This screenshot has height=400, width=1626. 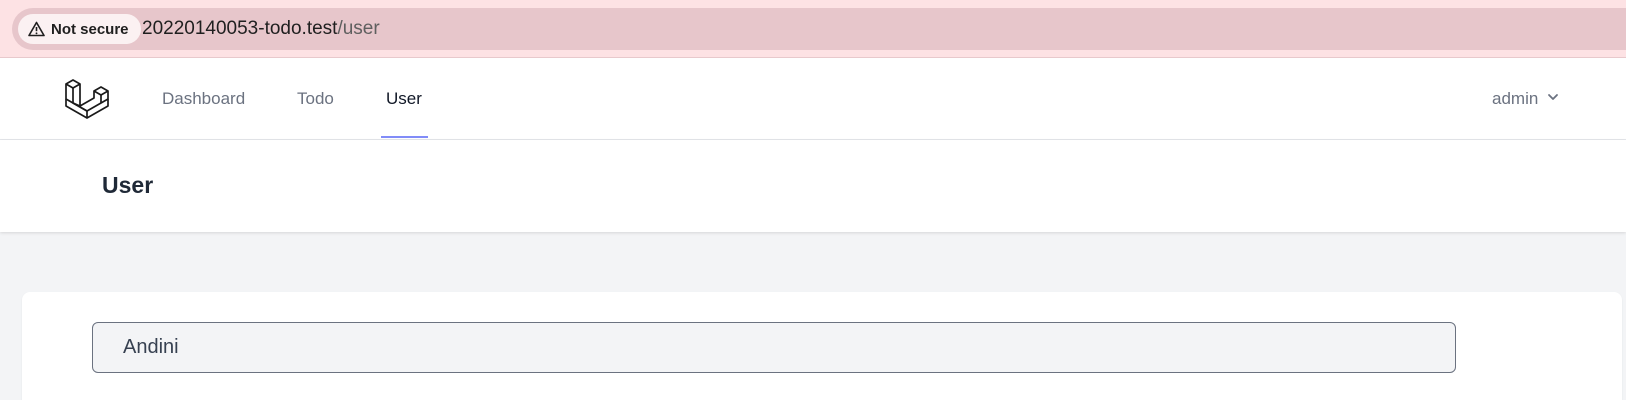 I want to click on url-text: 20220140053-todo.test/user, so click(x=261, y=29).